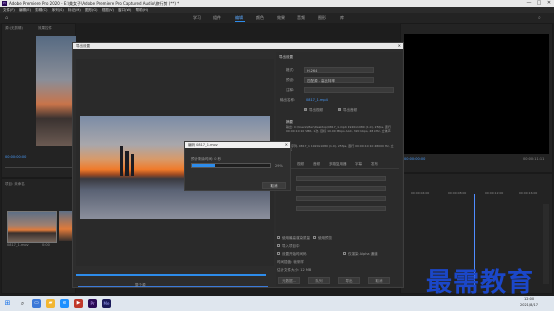 Image resolution: width=554 pixels, height=311 pixels. What do you see at coordinates (279, 165) in the screenshot?
I see `progress-percent: 29%` at bounding box center [279, 165].